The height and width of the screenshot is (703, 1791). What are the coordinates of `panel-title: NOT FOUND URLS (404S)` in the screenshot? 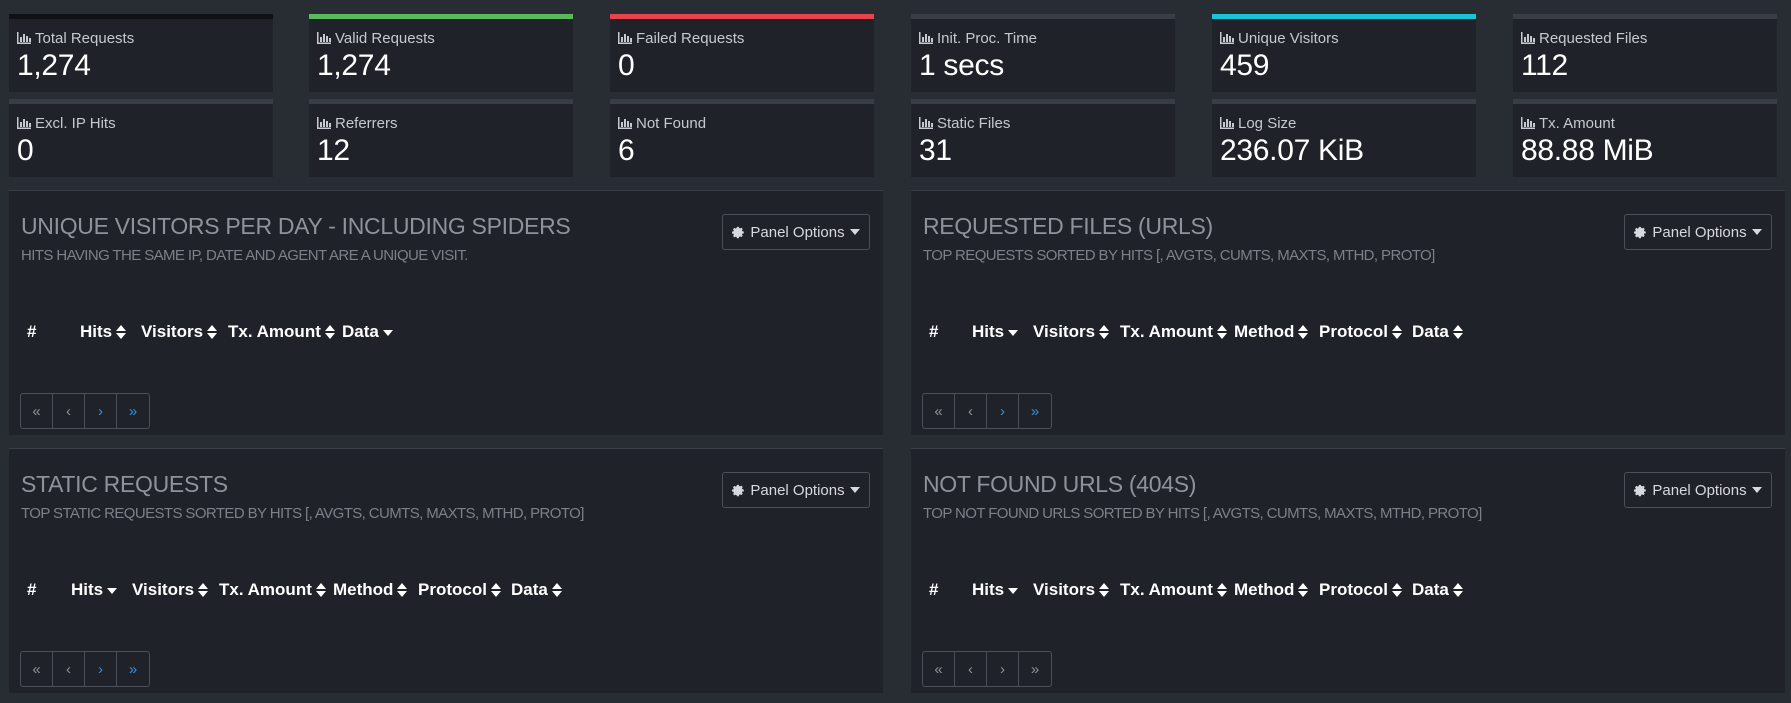 It's located at (1060, 484).